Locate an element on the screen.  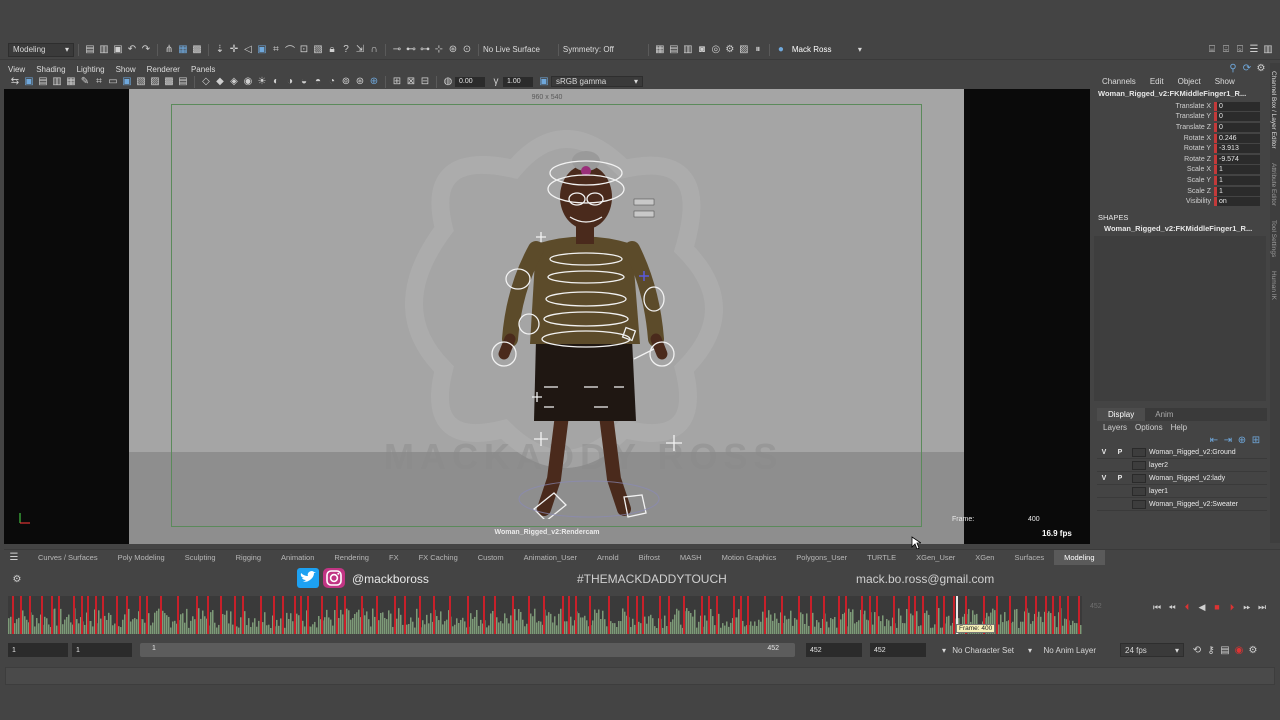
wireframe-on-shaded-icon: ◈ is located at coordinates (234, 82).